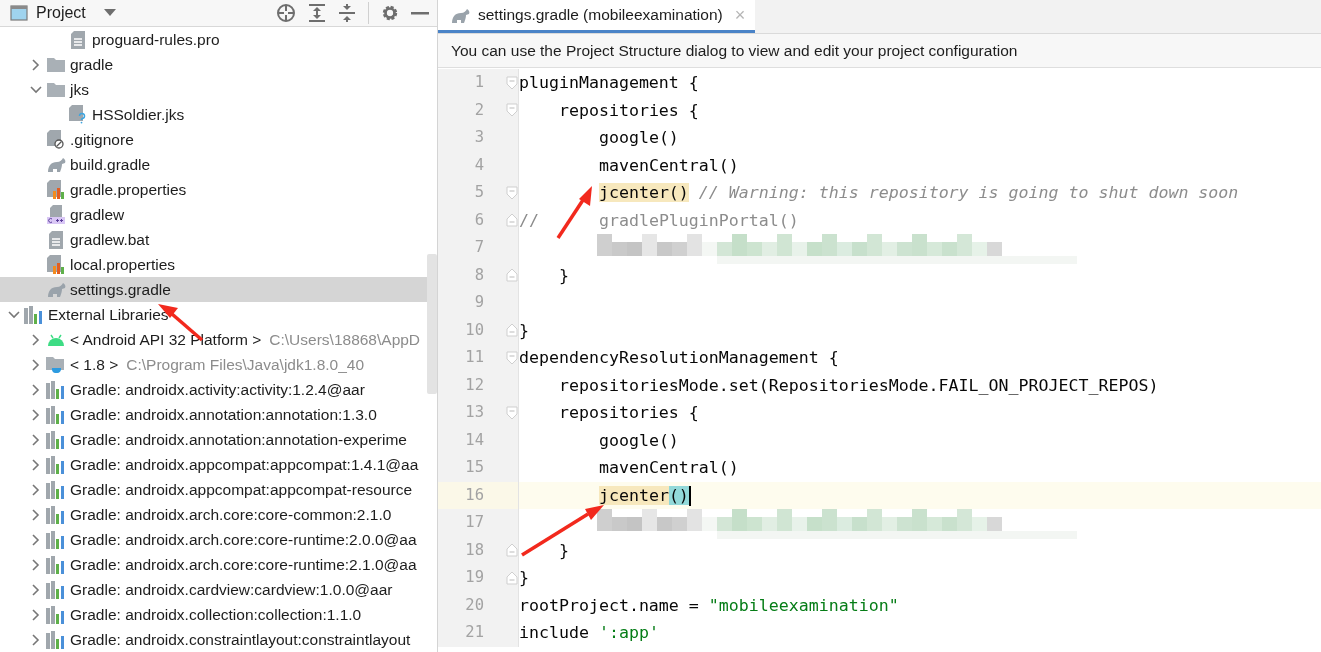  I want to click on collapse-all-icon, so click(347, 13).